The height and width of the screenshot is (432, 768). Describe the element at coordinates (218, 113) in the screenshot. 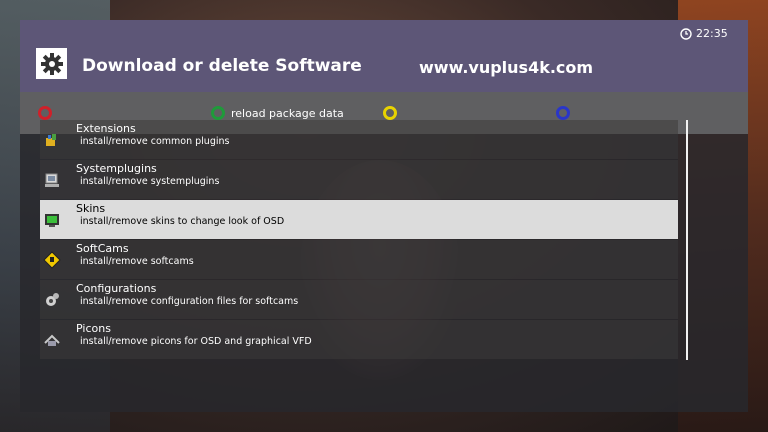

I see `green-key-icon` at that location.